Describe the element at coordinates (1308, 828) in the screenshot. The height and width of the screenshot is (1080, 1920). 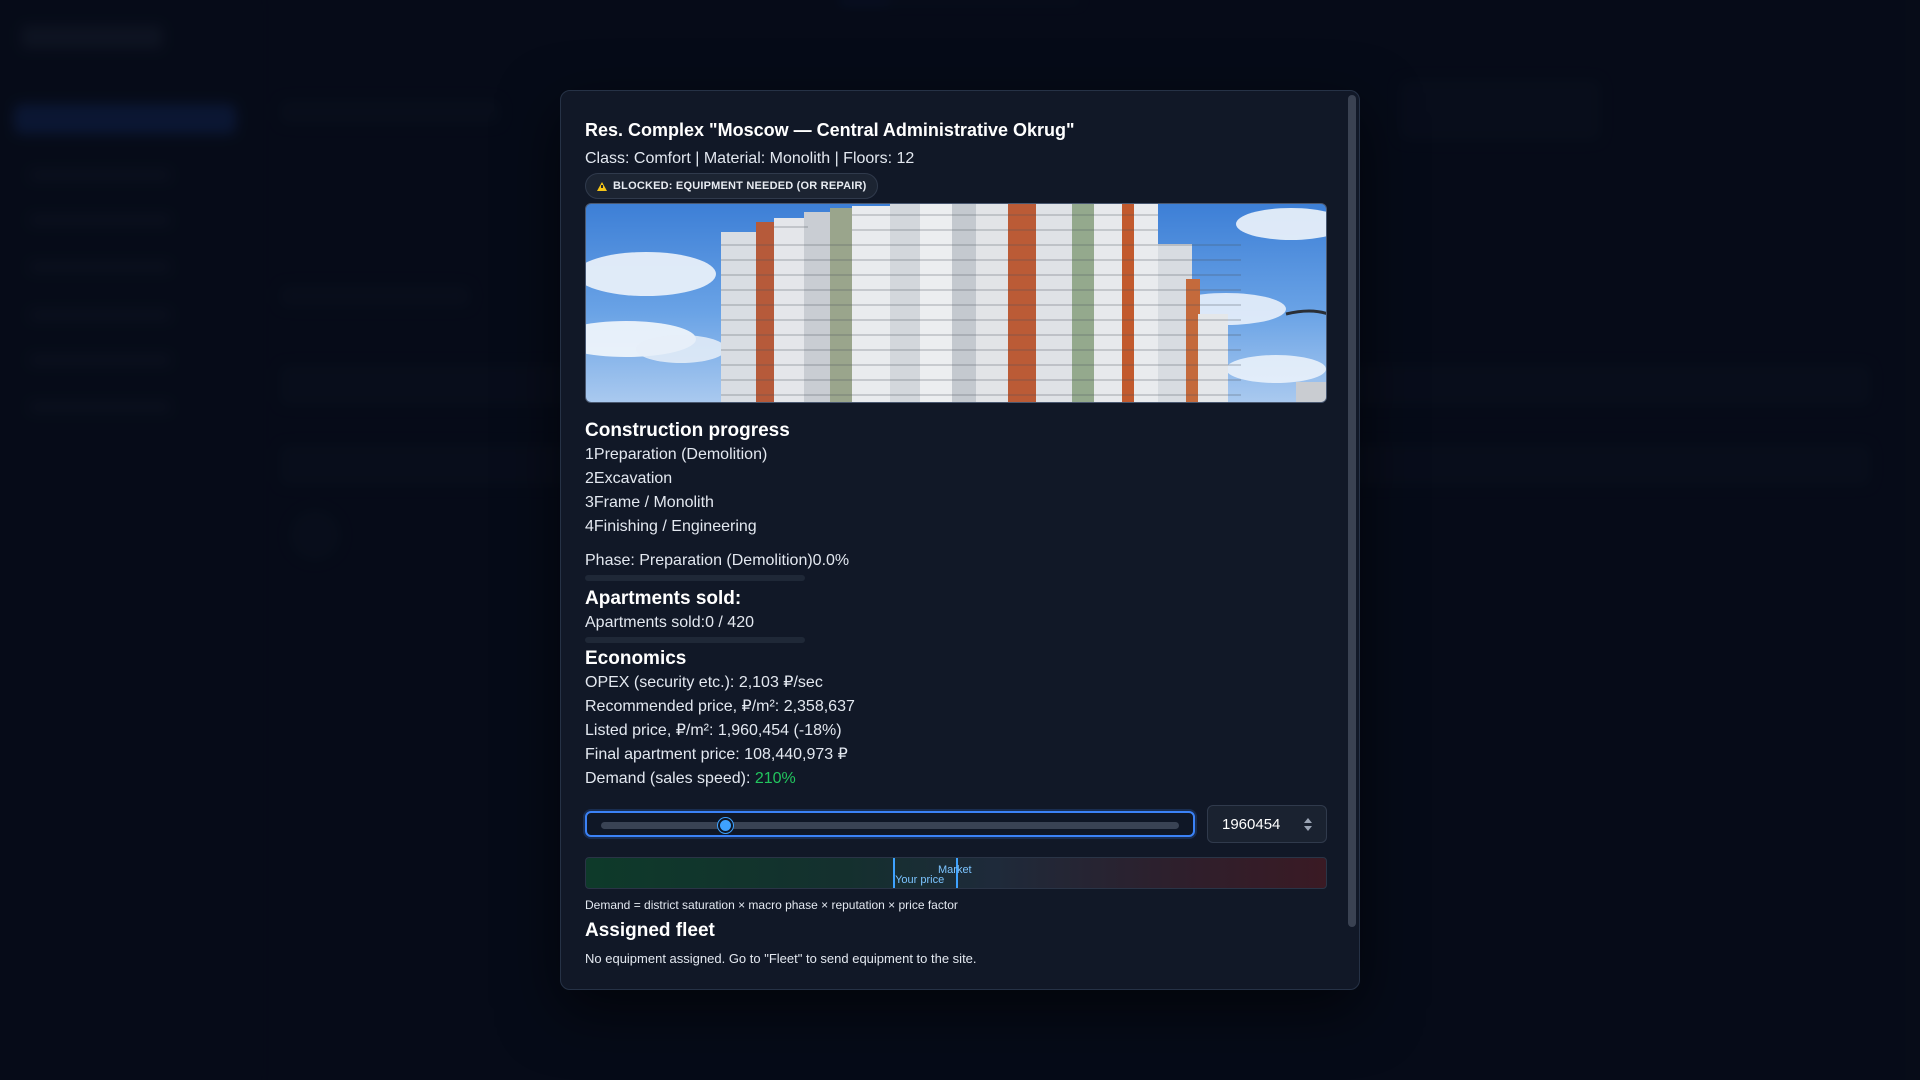
I see `chevron-down-icon` at that location.